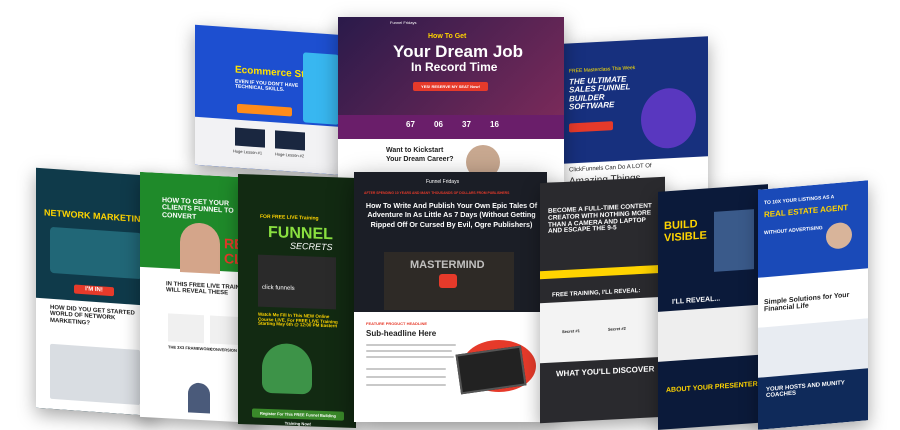 This screenshot has height=430, width=900. What do you see at coordinates (311, 246) in the screenshot?
I see `headline-2: SECRETS` at bounding box center [311, 246].